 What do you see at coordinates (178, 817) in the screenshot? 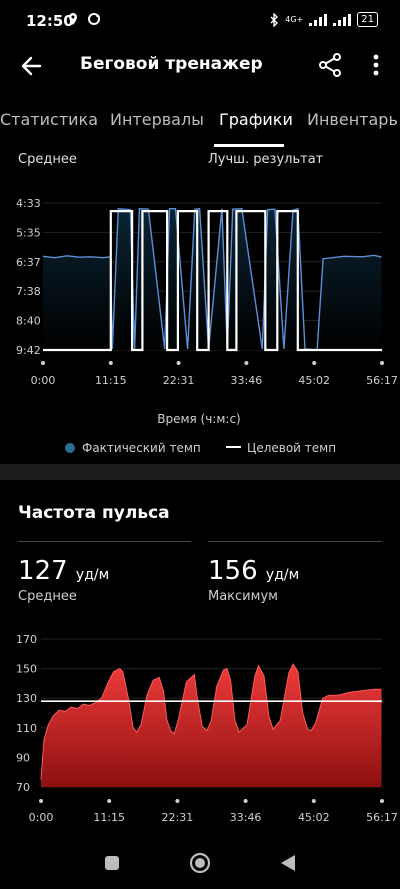
I see `hr-x-tick-label: 22:31` at bounding box center [178, 817].